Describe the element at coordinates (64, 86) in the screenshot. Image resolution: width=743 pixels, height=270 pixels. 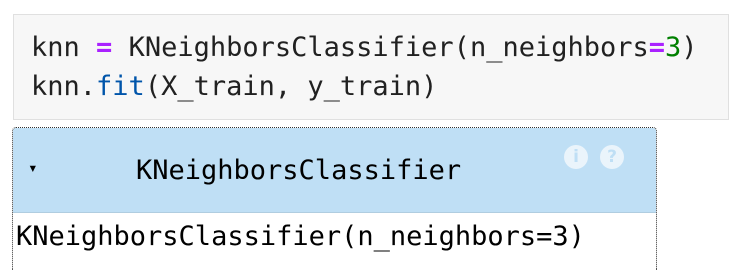
I see `object-ref: knn.` at that location.